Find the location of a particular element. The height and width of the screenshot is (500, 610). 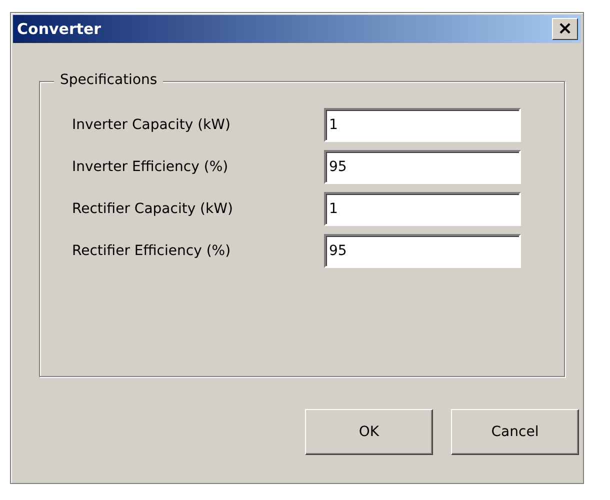

ok-button: OK is located at coordinates (369, 432).